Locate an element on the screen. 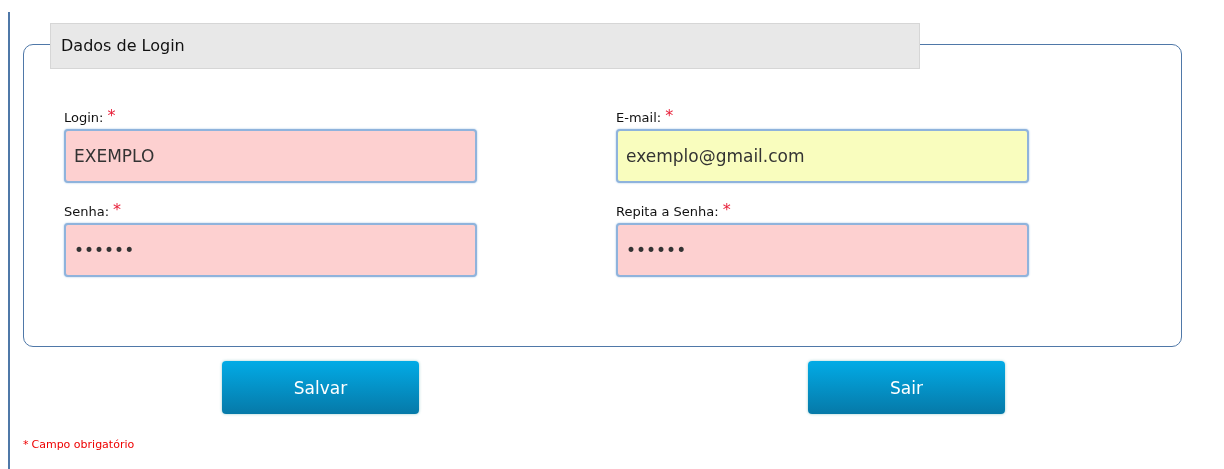 This screenshot has height=469, width=1224. field-label: Senha: is located at coordinates (87, 212).